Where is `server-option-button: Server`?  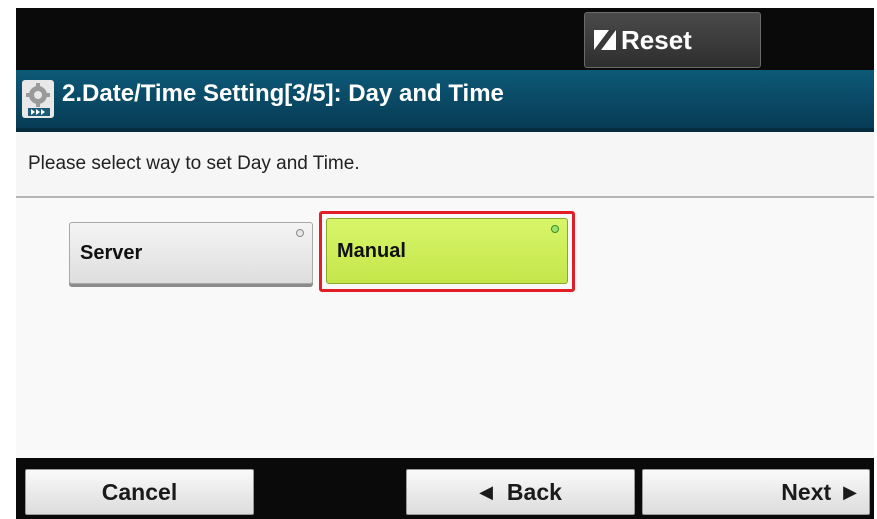
server-option-button: Server is located at coordinates (191, 253).